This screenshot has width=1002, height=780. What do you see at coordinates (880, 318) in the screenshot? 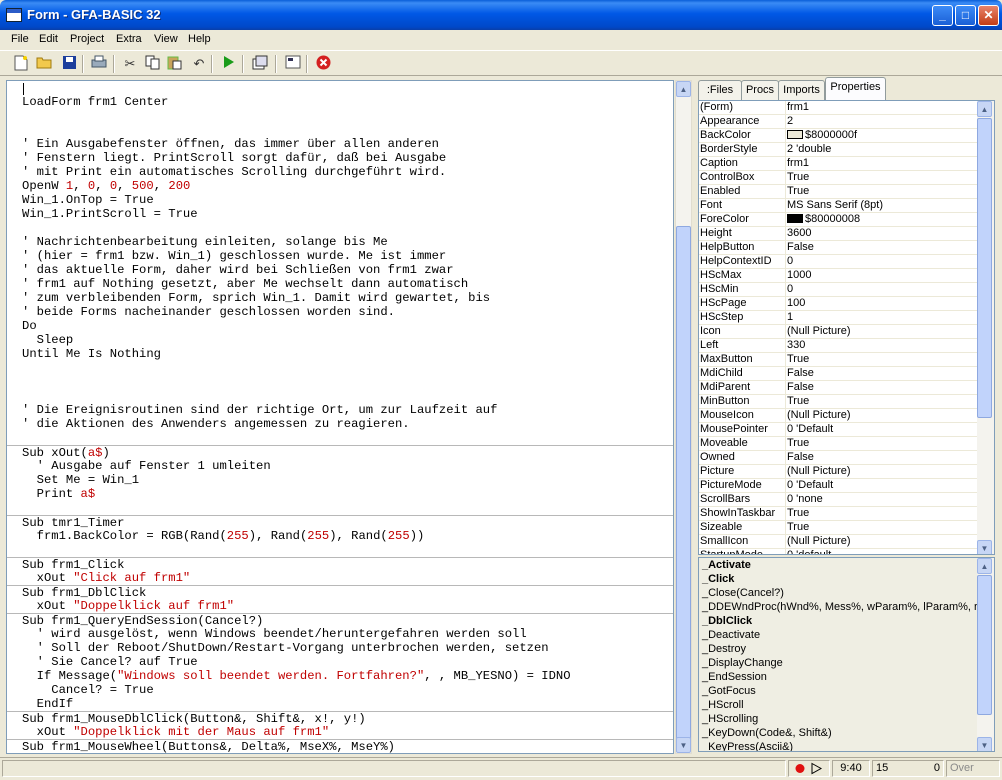
I see `property-value: 1` at bounding box center [880, 318].